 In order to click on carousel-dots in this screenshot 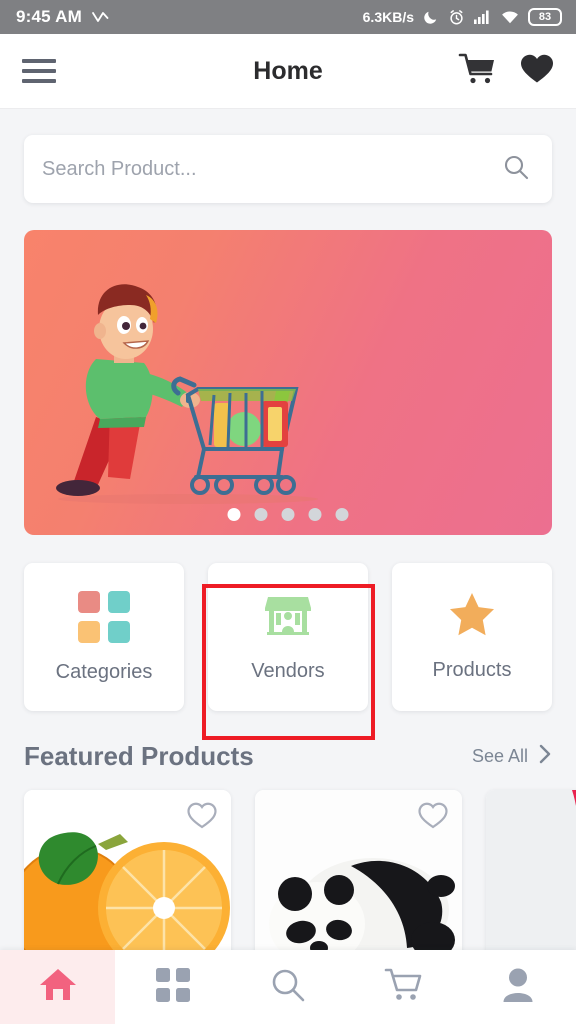, I will do `click(288, 514)`.